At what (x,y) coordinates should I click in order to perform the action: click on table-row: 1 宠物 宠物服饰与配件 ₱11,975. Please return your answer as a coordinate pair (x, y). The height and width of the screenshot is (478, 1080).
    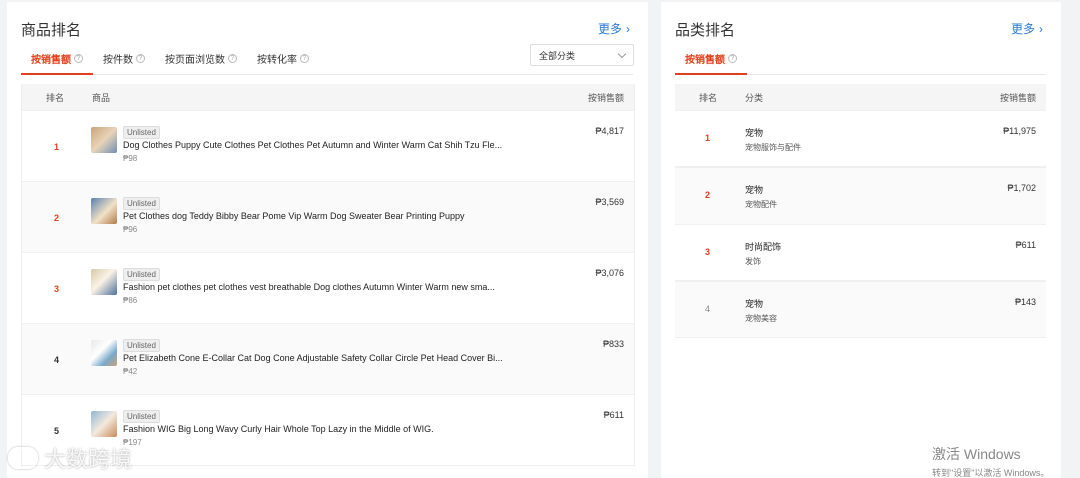
    Looking at the image, I should click on (860, 138).